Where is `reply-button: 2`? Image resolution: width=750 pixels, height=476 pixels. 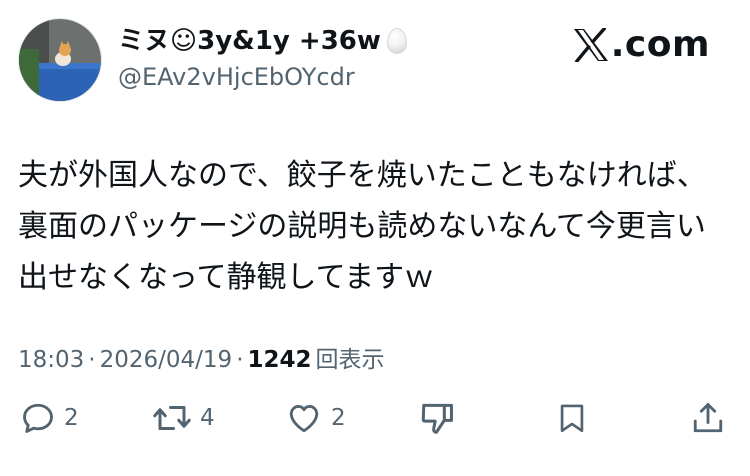 reply-button: 2 is located at coordinates (49, 418).